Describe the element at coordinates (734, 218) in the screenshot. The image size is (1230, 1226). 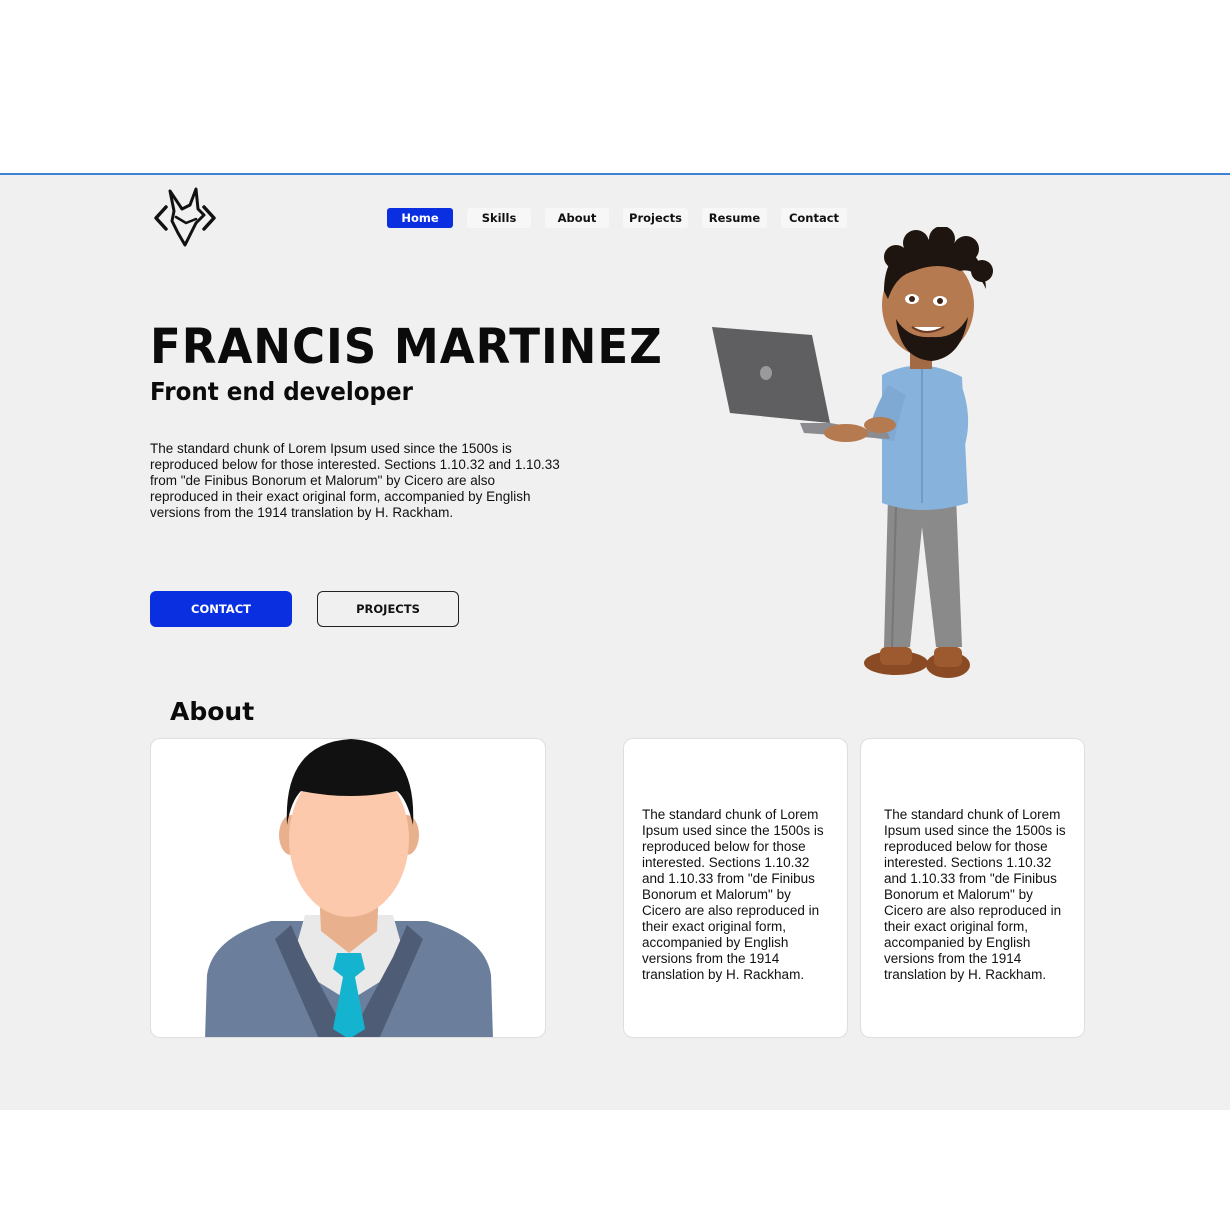
I see `nav-resume: Resume` at that location.